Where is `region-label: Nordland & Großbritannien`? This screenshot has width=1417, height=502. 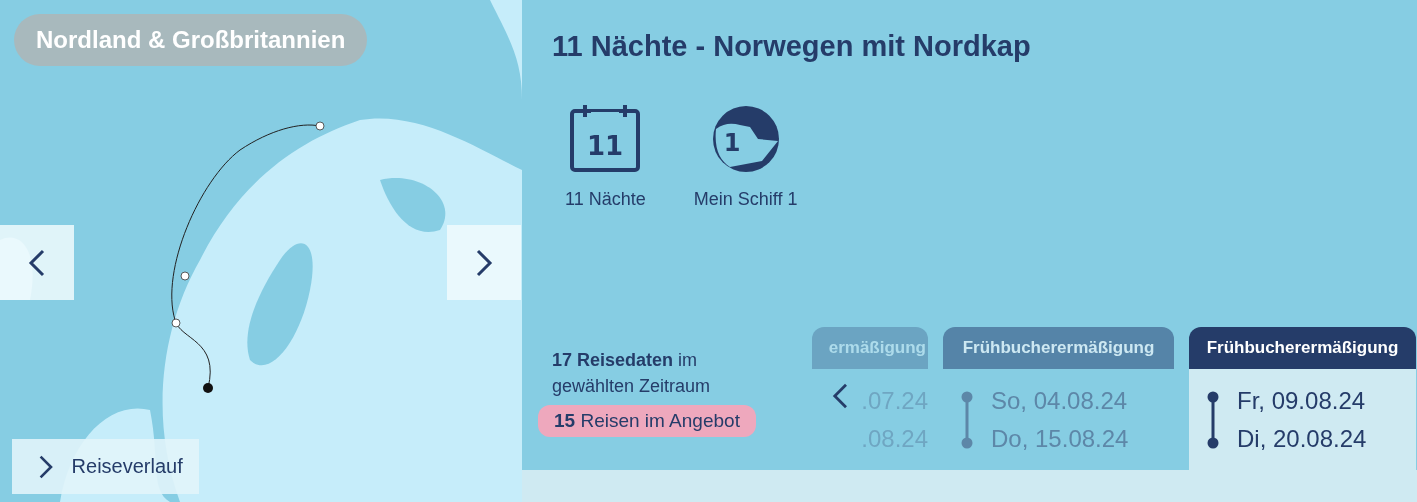
region-label: Nordland & Großbritannien is located at coordinates (191, 40).